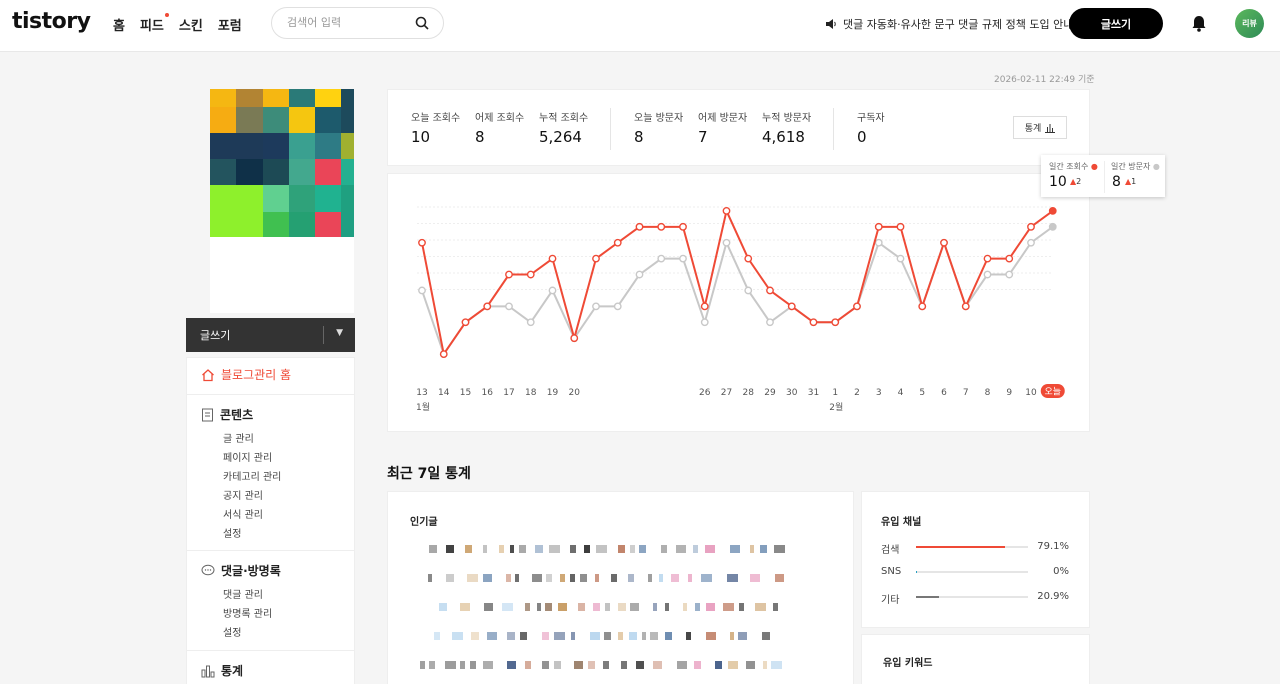 This screenshot has height=684, width=1280. I want to click on stats-button-label: 통계, so click(1033, 129).